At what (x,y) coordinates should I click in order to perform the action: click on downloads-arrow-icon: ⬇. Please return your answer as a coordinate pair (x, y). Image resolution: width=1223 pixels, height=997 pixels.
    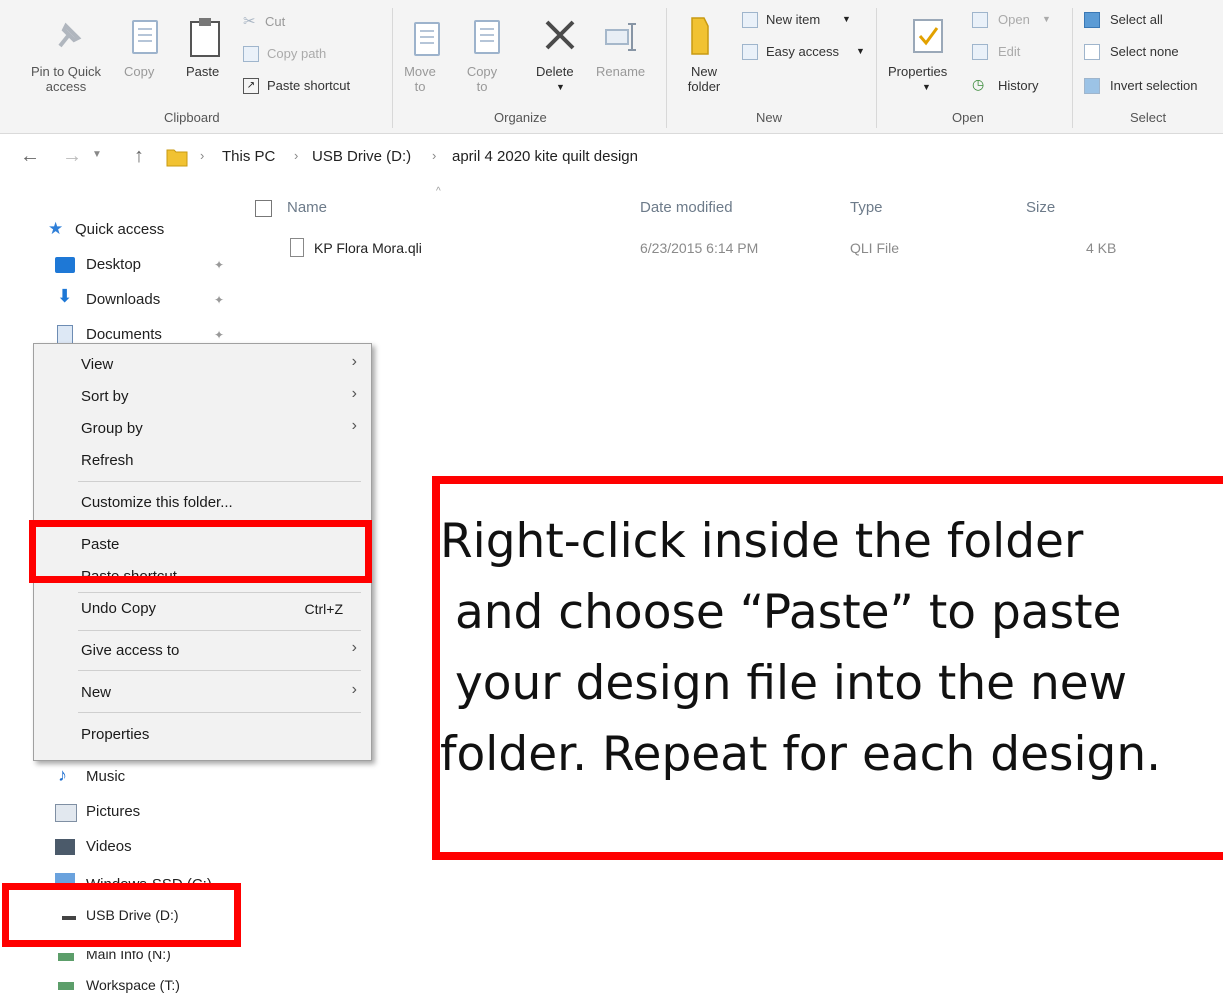
    Looking at the image, I should click on (65, 296).